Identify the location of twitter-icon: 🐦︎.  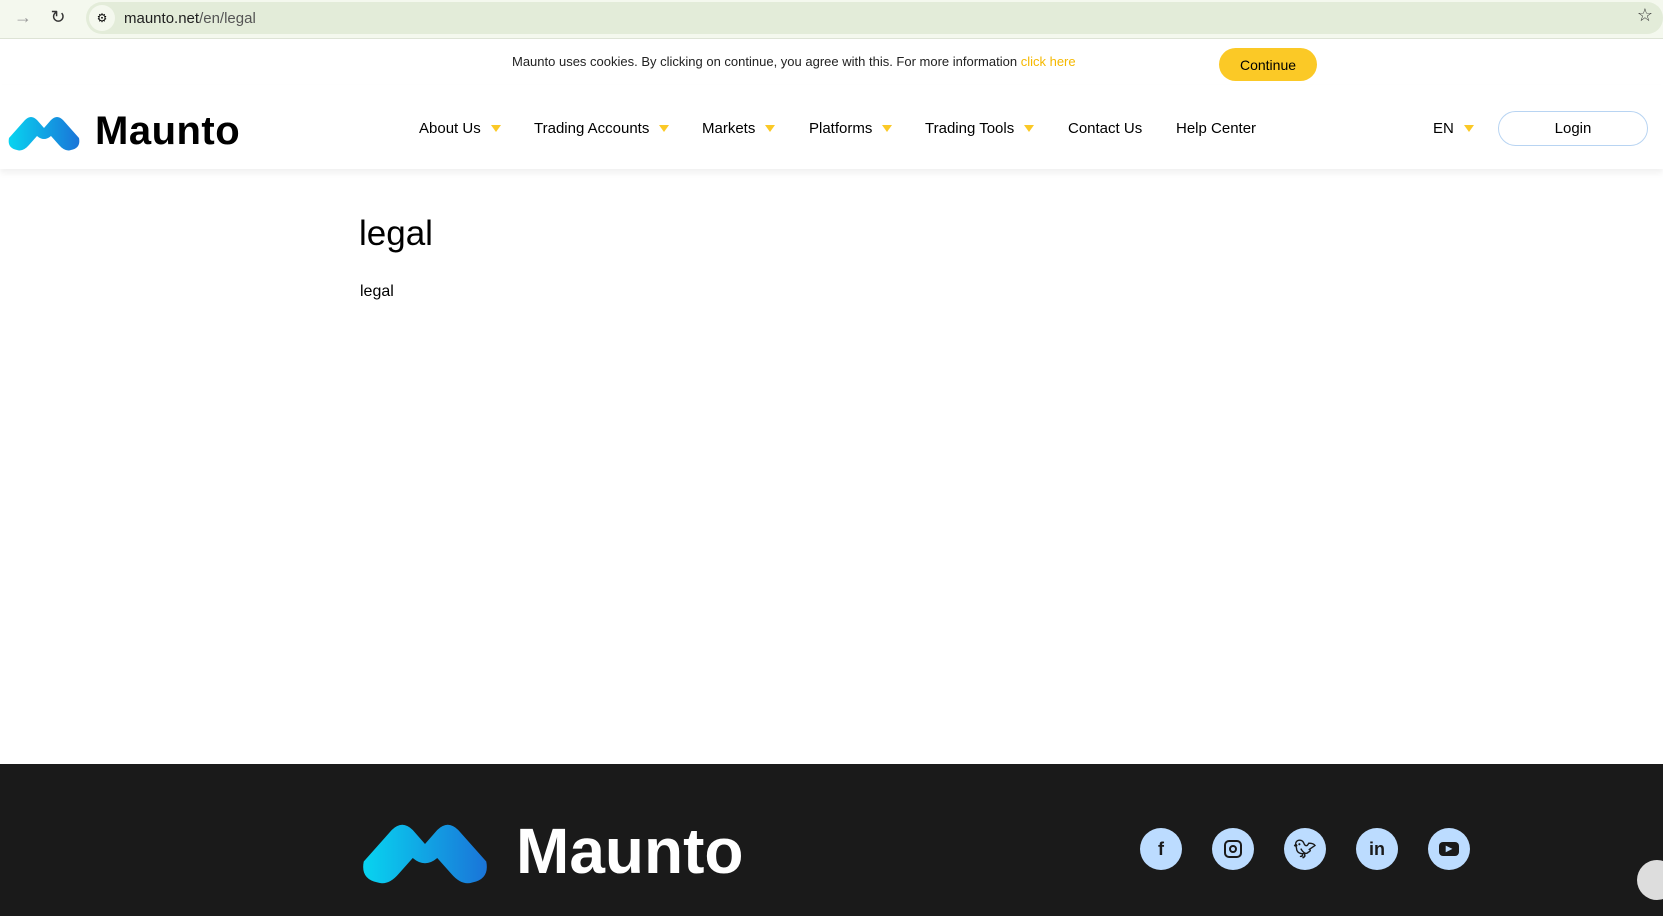
(1305, 849).